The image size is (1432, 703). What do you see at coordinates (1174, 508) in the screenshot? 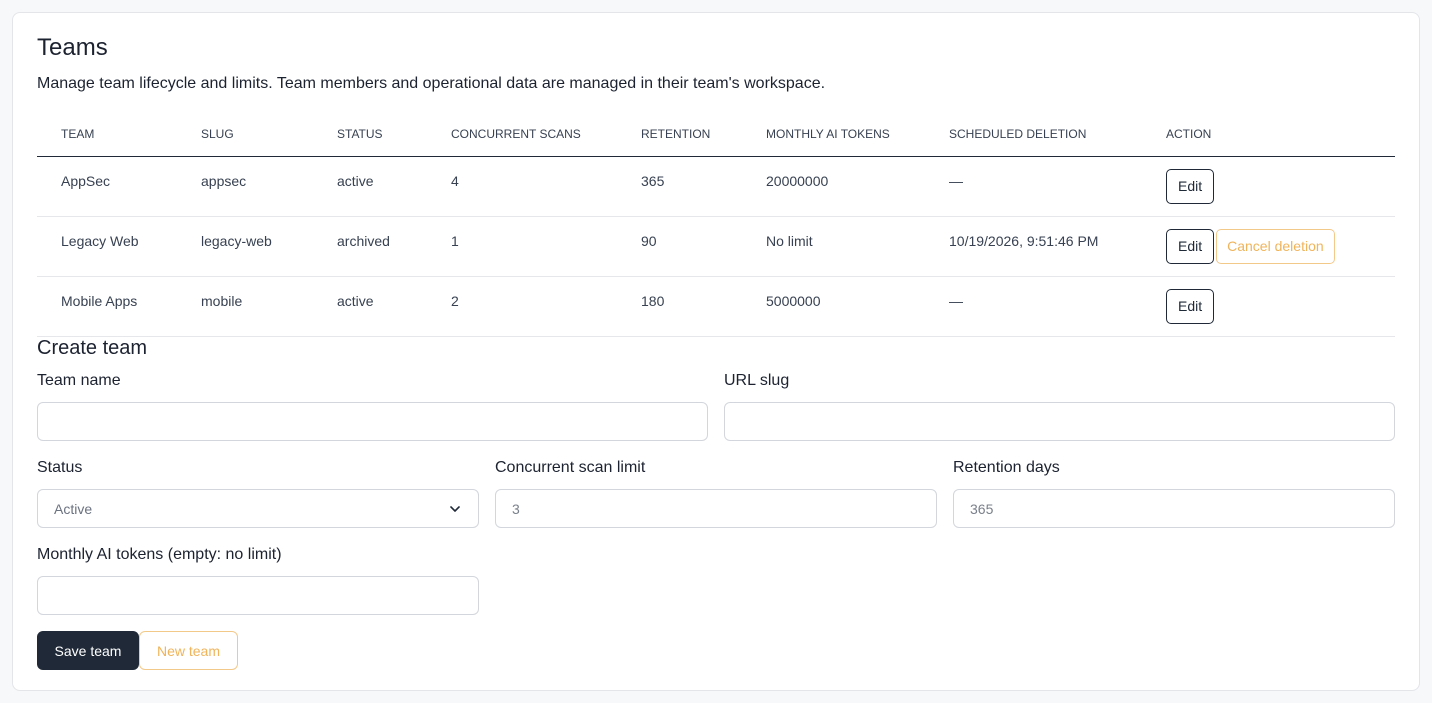
I see `retention-days-input` at bounding box center [1174, 508].